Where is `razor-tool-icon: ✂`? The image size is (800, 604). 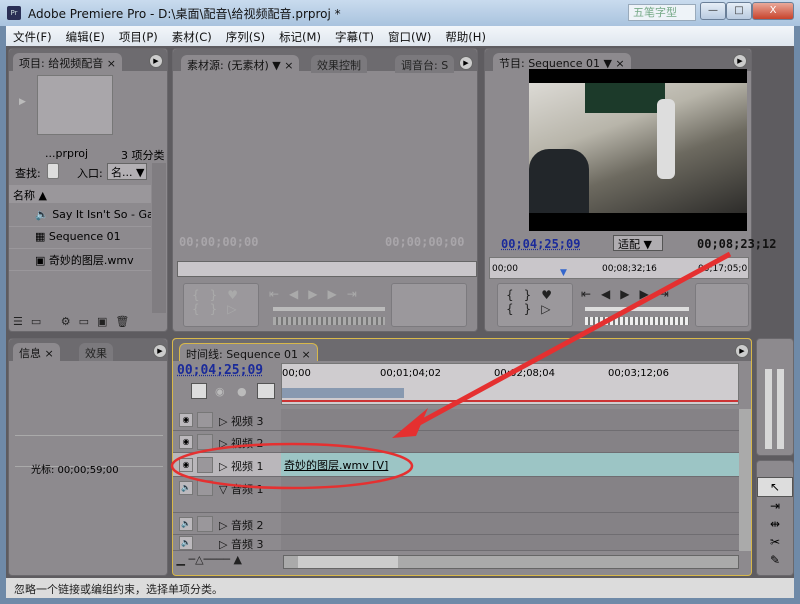 razor-tool-icon: ✂ is located at coordinates (775, 542).